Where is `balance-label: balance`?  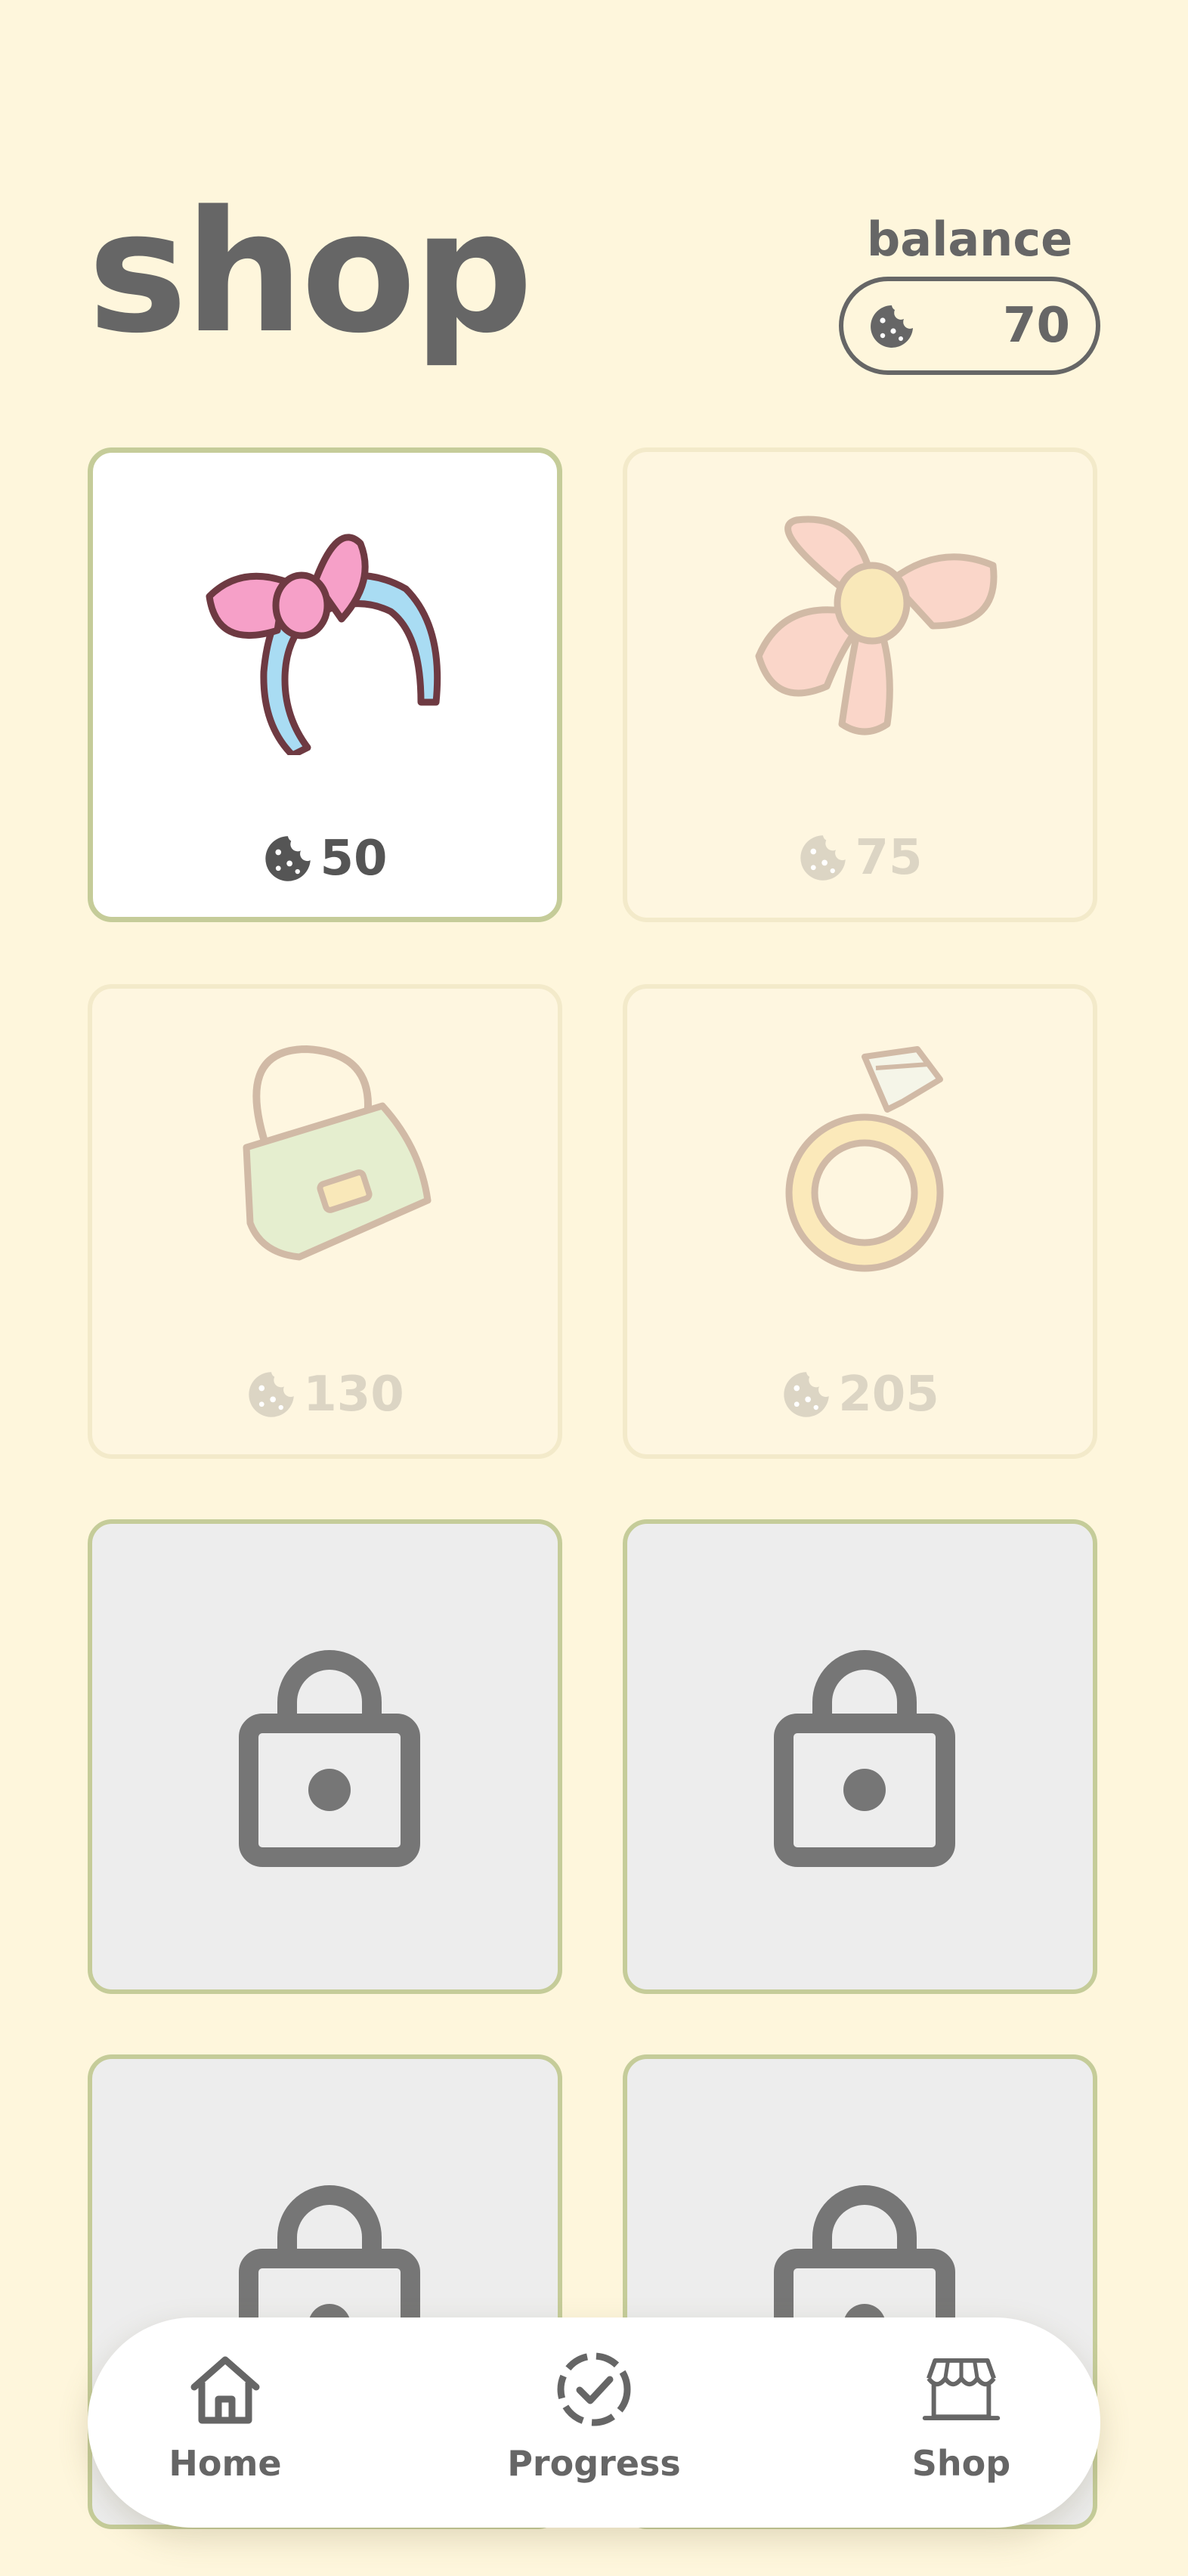
balance-label: balance is located at coordinates (970, 239).